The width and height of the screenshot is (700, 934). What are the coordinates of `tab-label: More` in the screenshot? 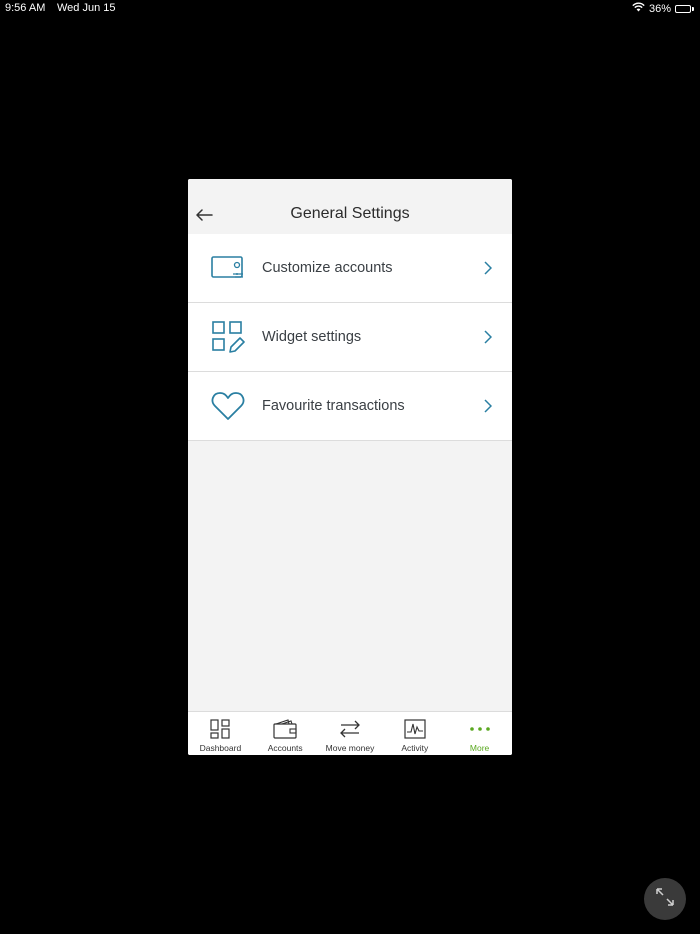 It's located at (479, 748).